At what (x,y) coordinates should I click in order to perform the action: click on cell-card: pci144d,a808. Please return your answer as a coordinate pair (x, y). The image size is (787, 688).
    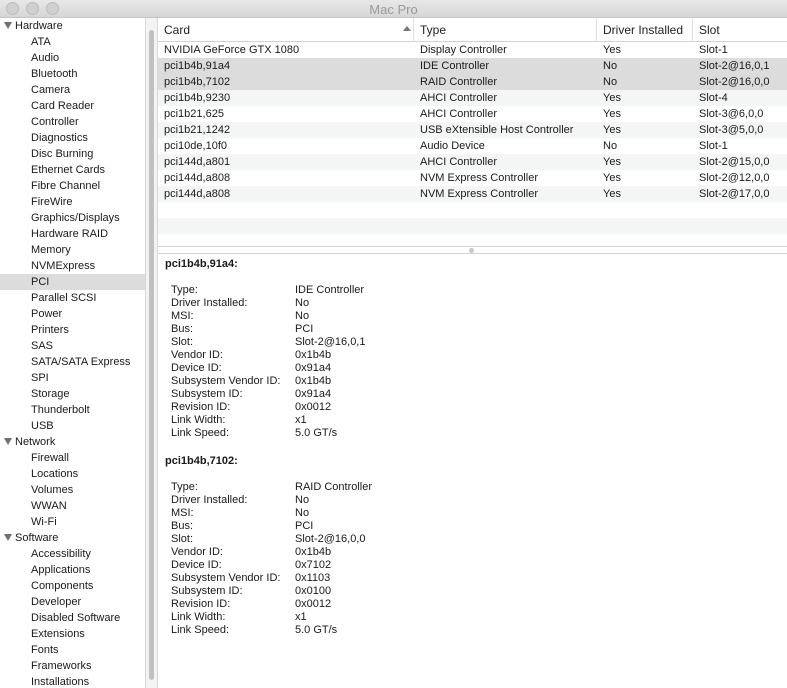
    Looking at the image, I should click on (197, 178).